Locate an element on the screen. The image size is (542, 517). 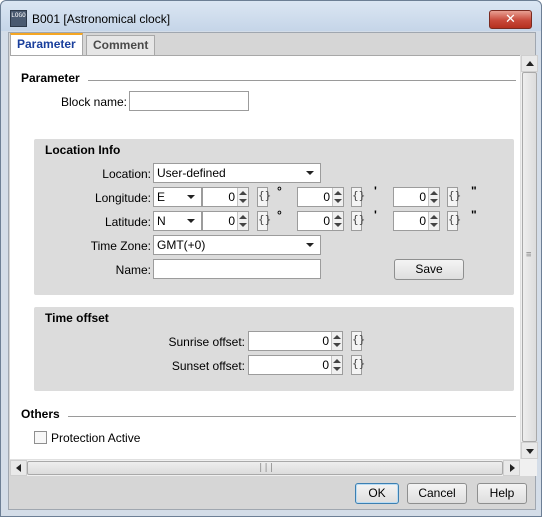
scroll-left-button is located at coordinates (18, 468).